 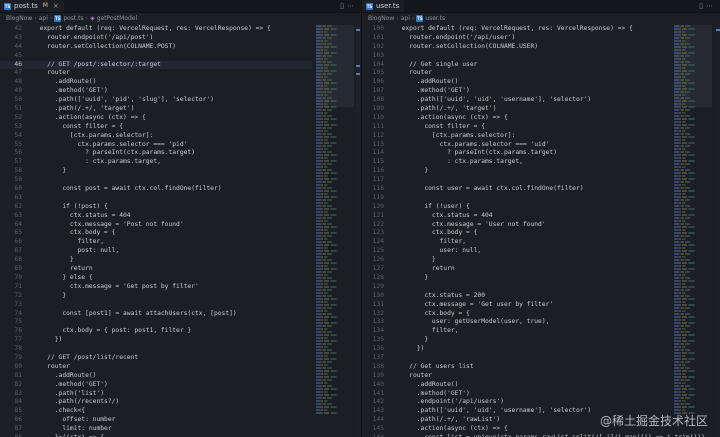 What do you see at coordinates (517, 153) in the screenshot?
I see `code-line: 114 ? parseInt(ctx.params.target)` at bounding box center [517, 153].